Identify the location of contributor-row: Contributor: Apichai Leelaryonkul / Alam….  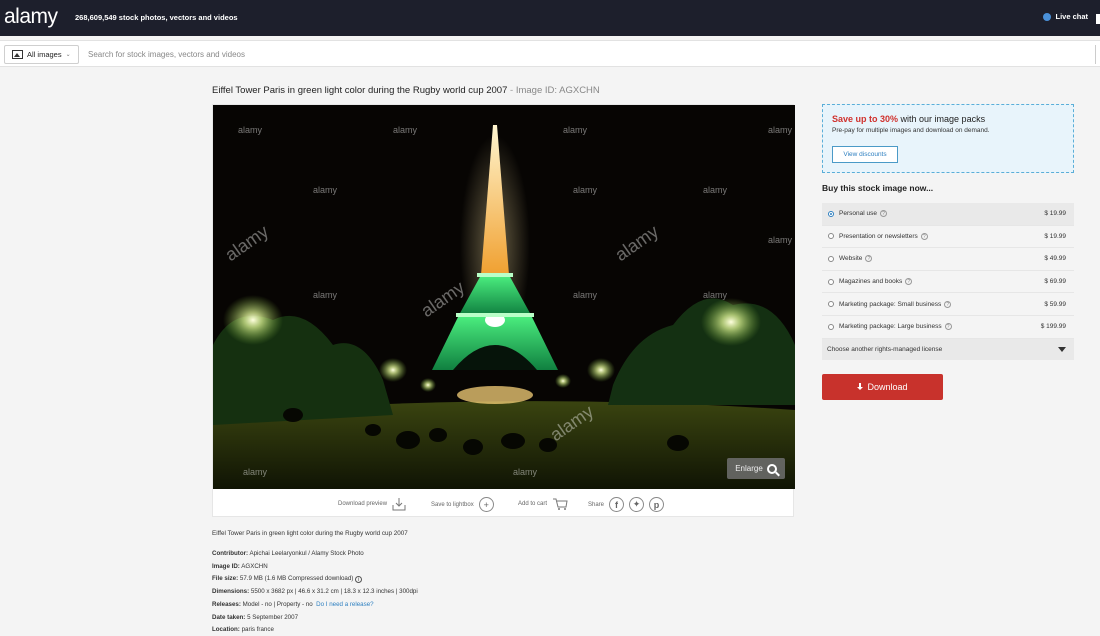
(315, 554).